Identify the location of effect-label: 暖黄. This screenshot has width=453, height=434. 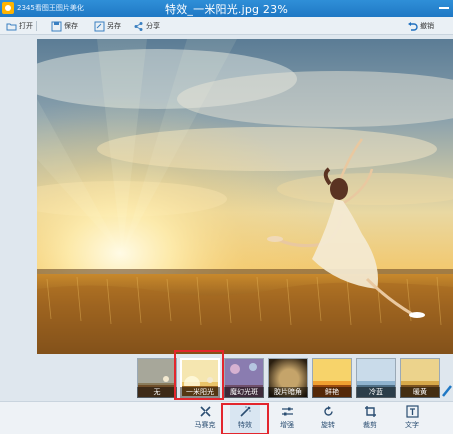
(420, 392).